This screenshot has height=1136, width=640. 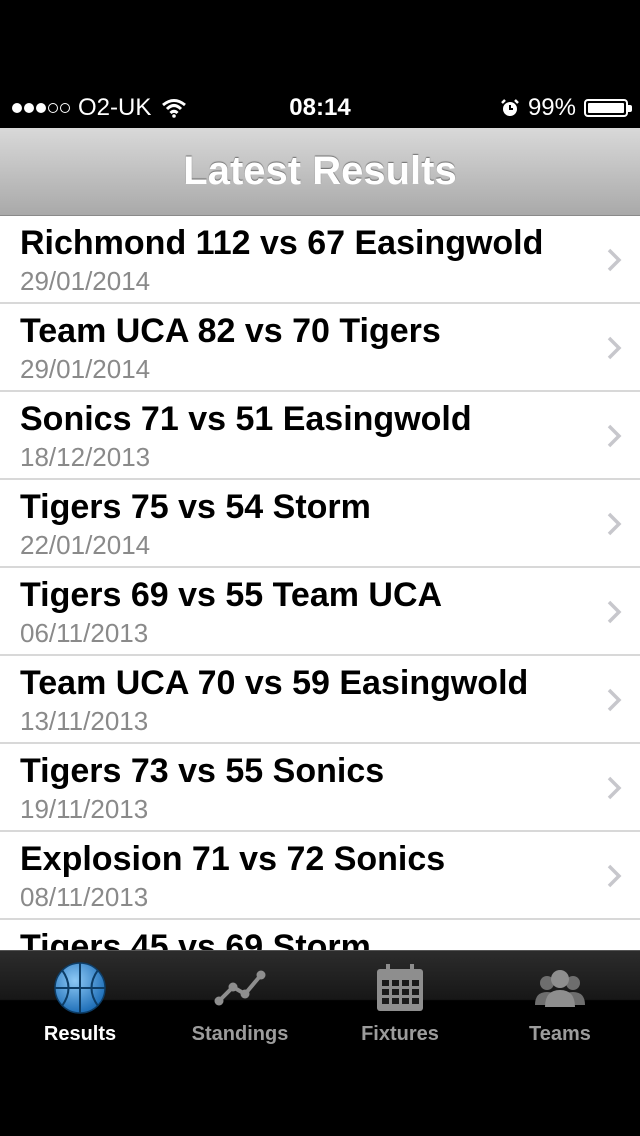 I want to click on result-row: Explosion 71 vs 72 Sonics 08/11/2013, so click(x=320, y=876).